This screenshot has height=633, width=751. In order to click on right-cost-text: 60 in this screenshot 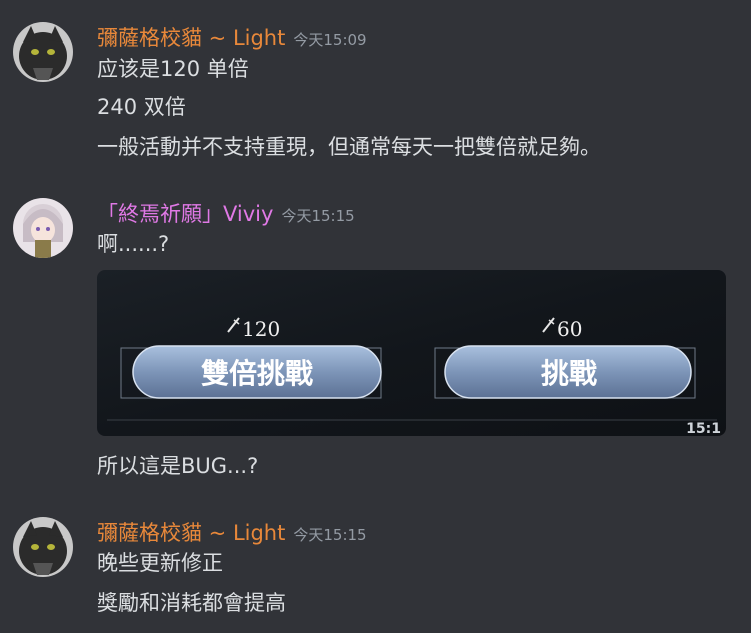, I will do `click(569, 329)`.